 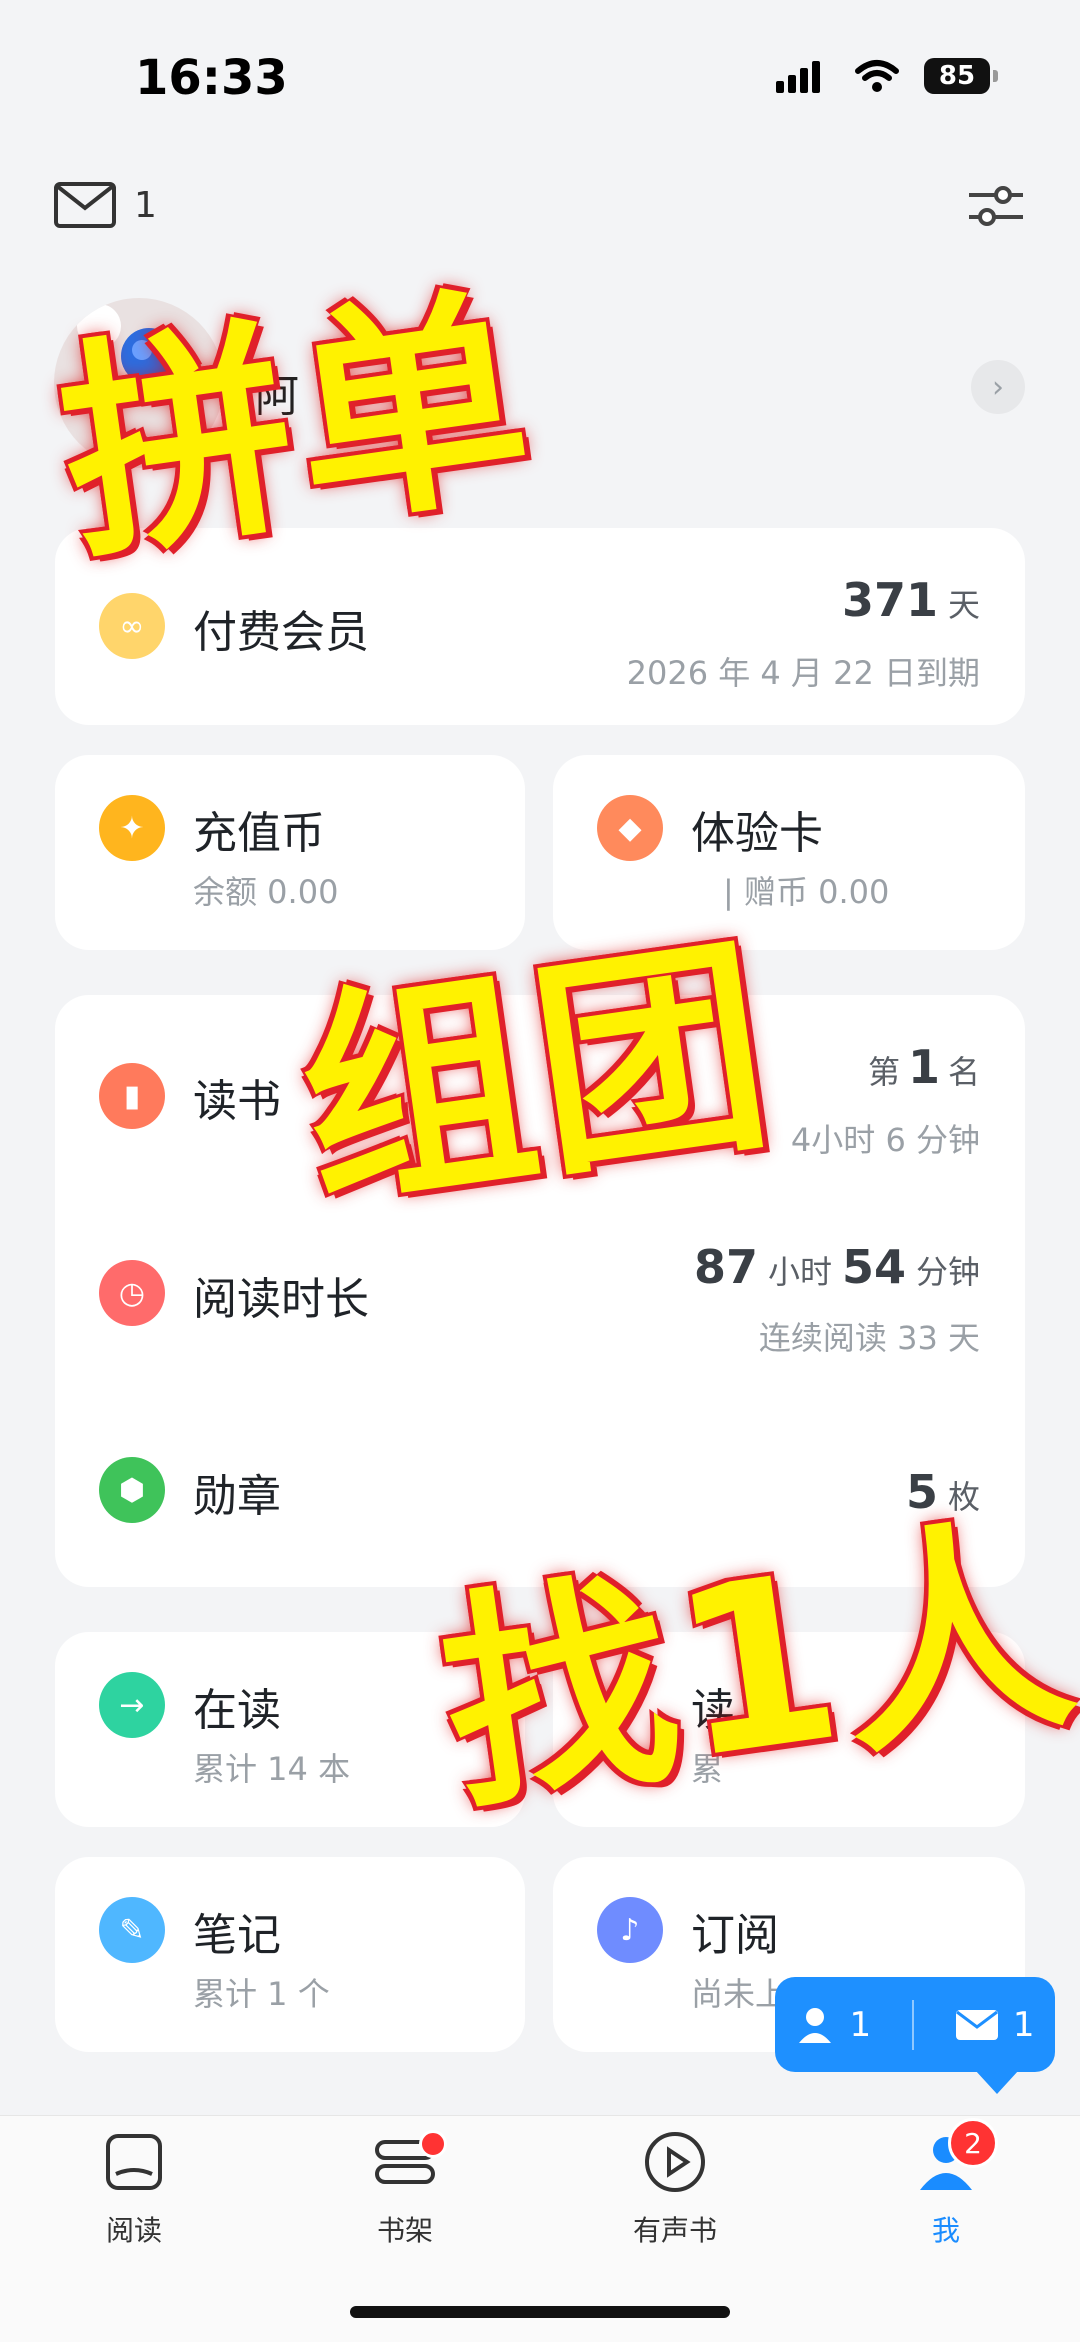 I want to click on nav-me: 2 我, so click(x=946, y=2183).